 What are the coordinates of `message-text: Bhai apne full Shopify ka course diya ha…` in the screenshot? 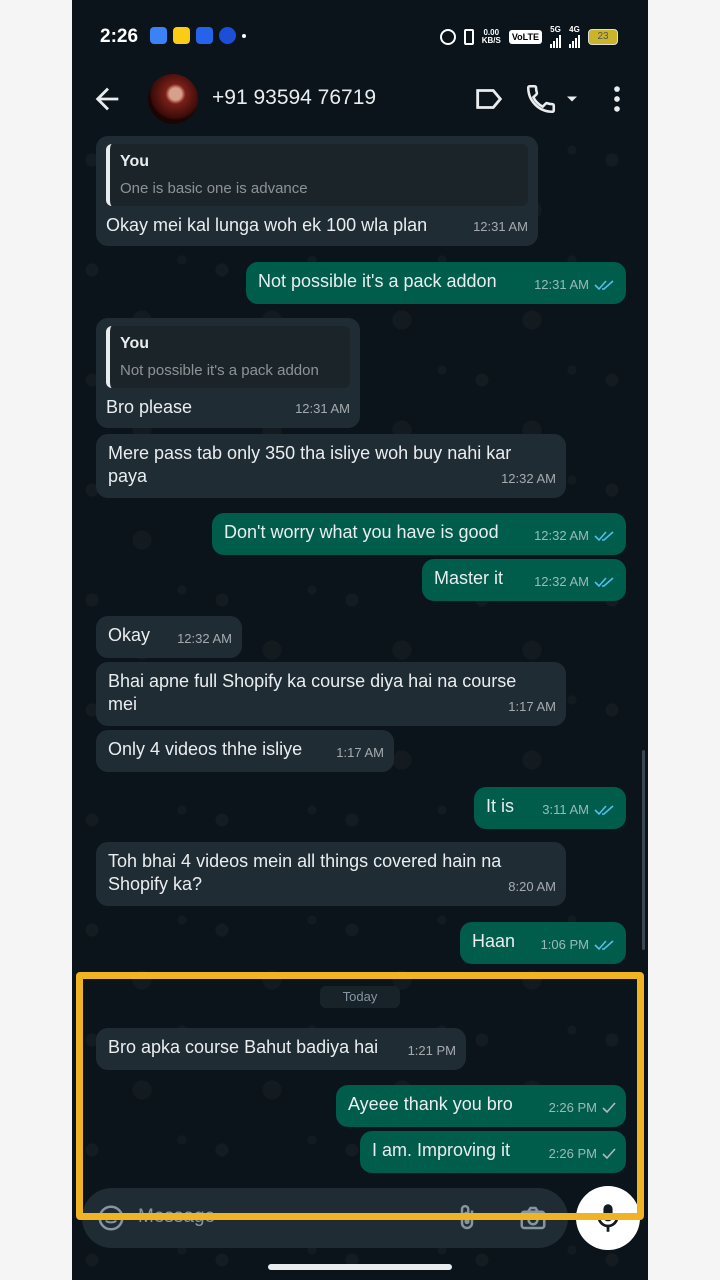 It's located at (312, 692).